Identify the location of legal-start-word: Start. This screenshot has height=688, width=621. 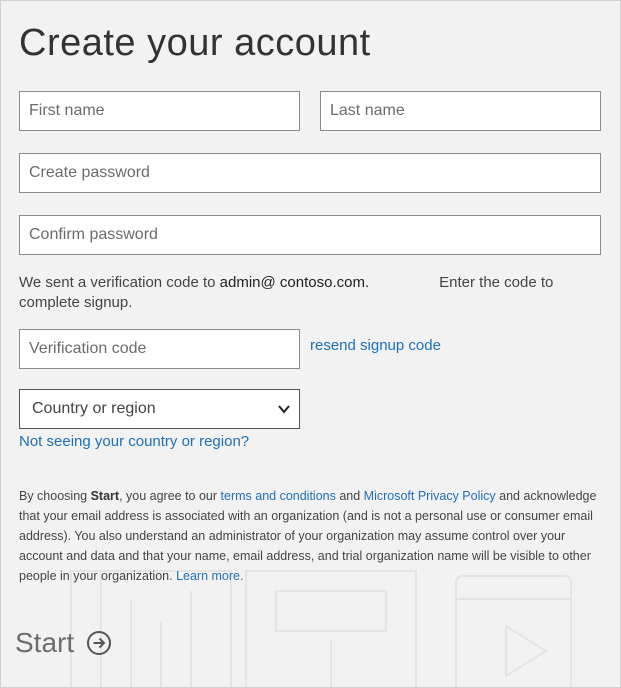
(105, 496).